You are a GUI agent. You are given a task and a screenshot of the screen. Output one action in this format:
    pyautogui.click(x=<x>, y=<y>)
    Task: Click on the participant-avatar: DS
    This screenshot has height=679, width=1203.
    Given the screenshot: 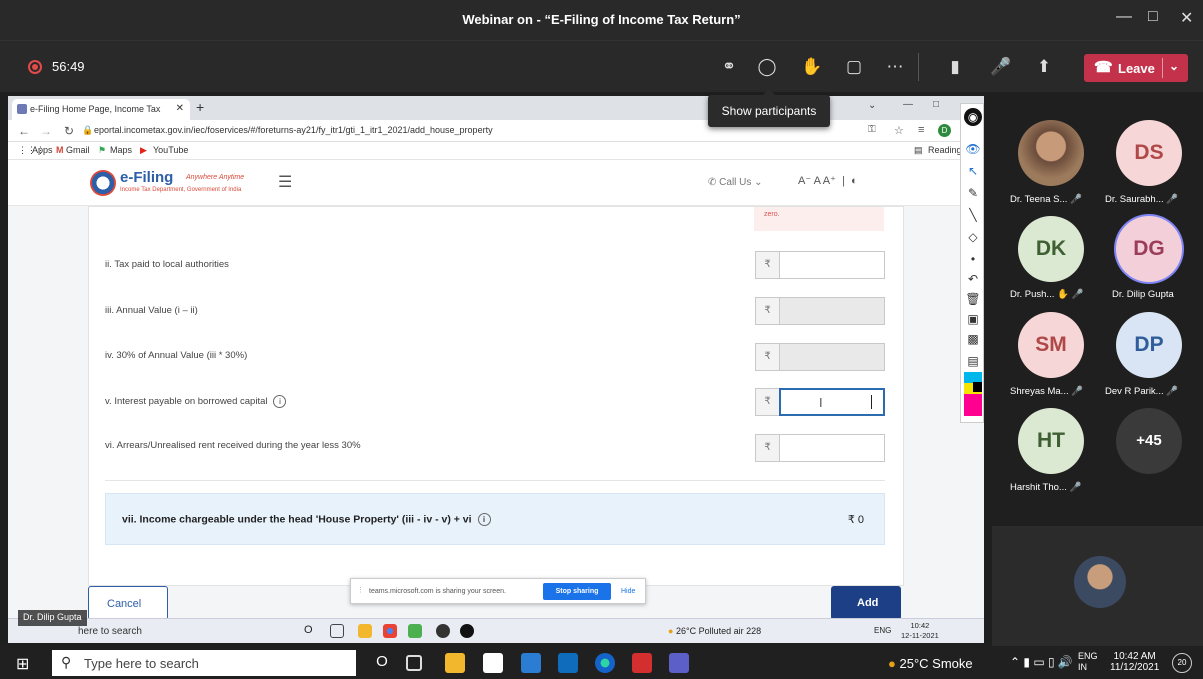 What is the action you would take?
    pyautogui.click(x=1149, y=153)
    